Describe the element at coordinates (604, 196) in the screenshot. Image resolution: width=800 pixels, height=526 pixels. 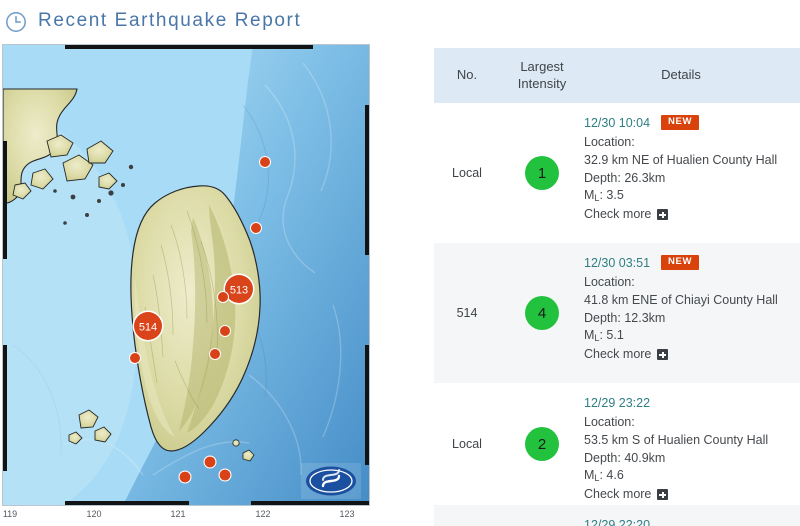
I see `magnitude-value: ML: 3.5` at that location.